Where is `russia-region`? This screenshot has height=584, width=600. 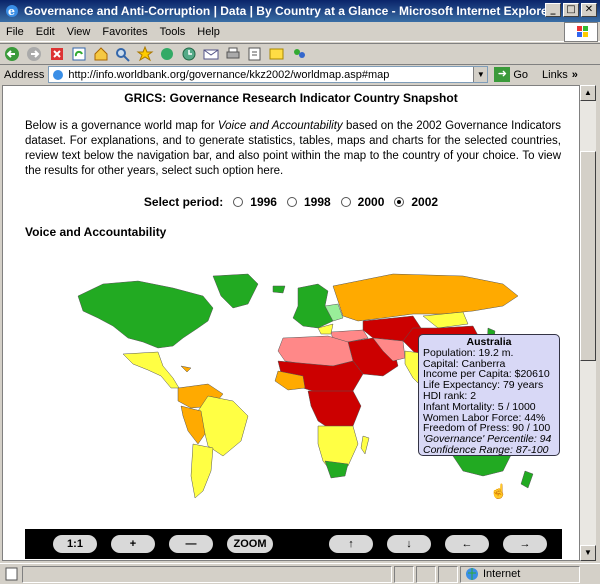
russia-region is located at coordinates (425, 297).